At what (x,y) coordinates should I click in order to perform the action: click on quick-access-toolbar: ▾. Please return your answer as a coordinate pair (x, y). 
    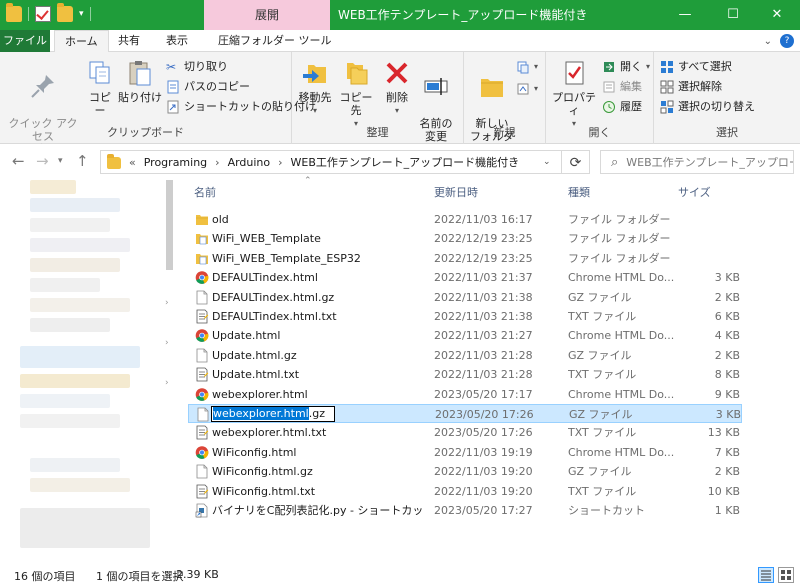
    Looking at the image, I should click on (48, 12).